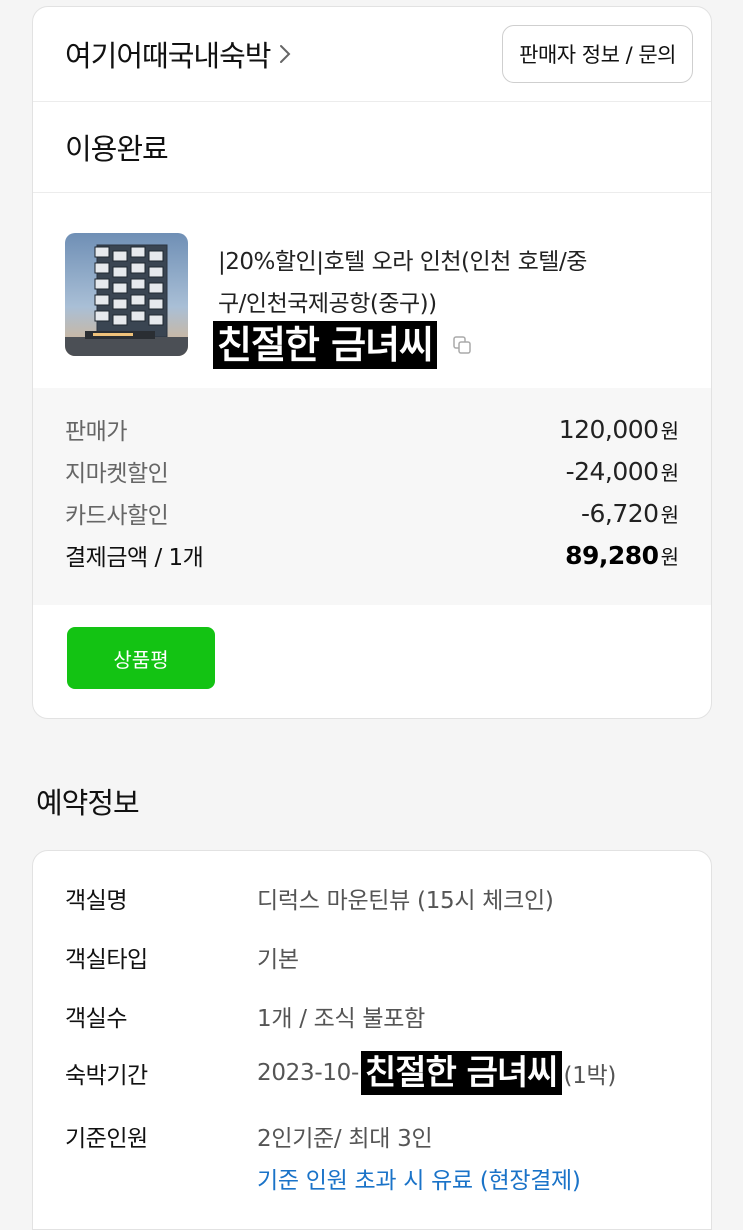 Image resolution: width=743 pixels, height=1230 pixels. I want to click on info-value: 2023-10- 친절한 금녀씨 (1박), so click(436, 1073).